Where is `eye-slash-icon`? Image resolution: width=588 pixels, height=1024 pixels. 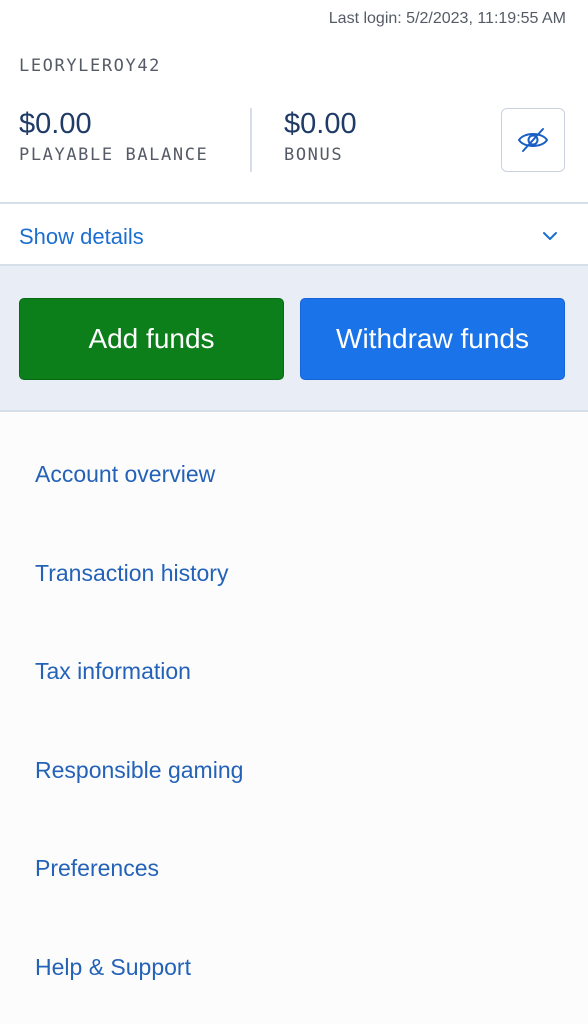 eye-slash-icon is located at coordinates (533, 140).